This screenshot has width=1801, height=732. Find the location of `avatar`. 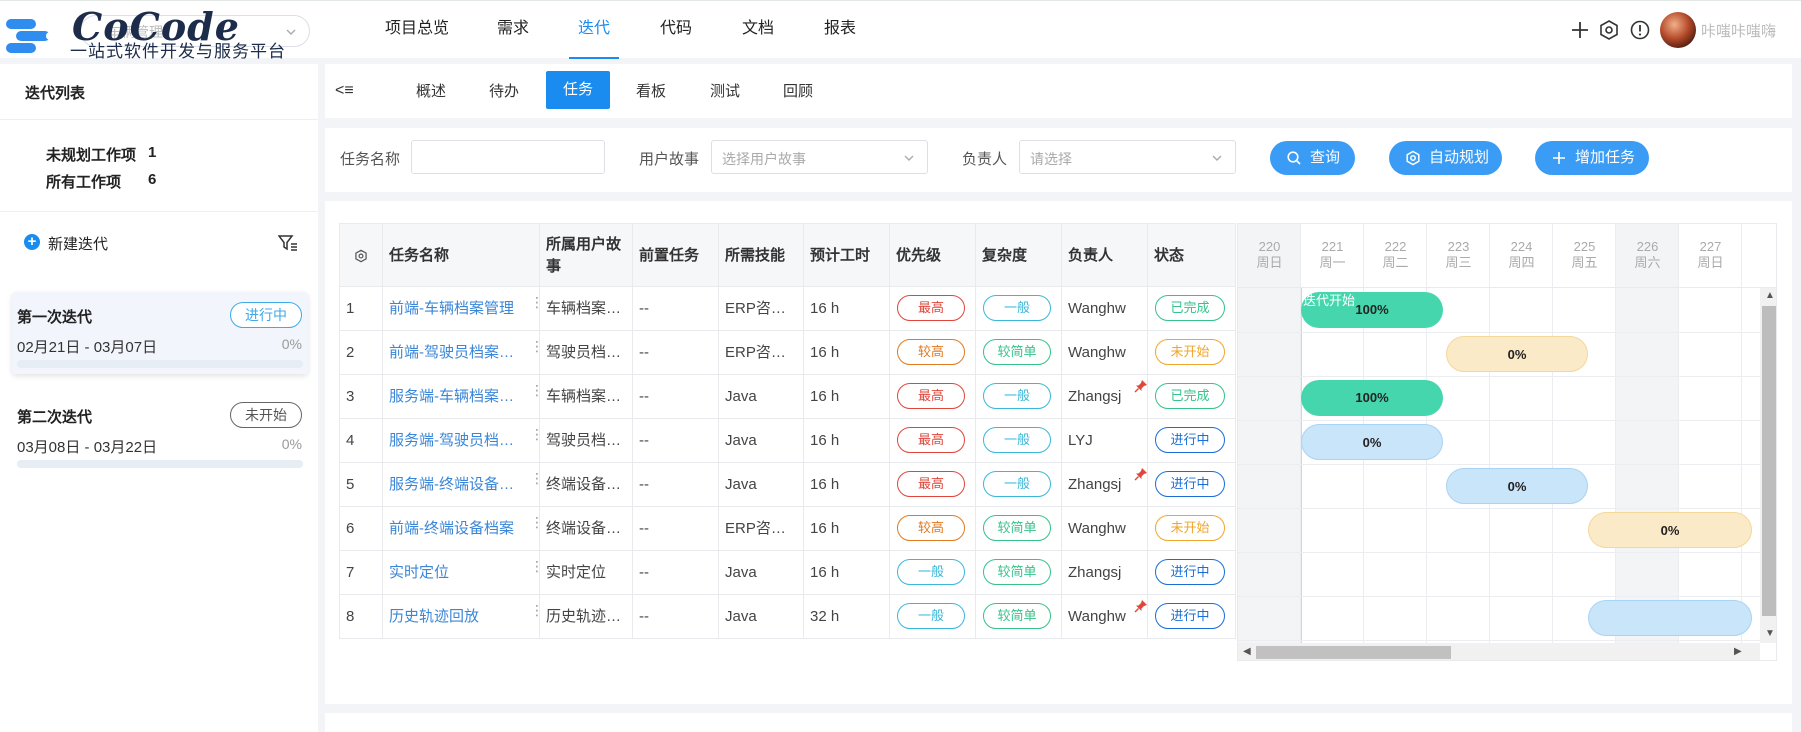

avatar is located at coordinates (1678, 30).